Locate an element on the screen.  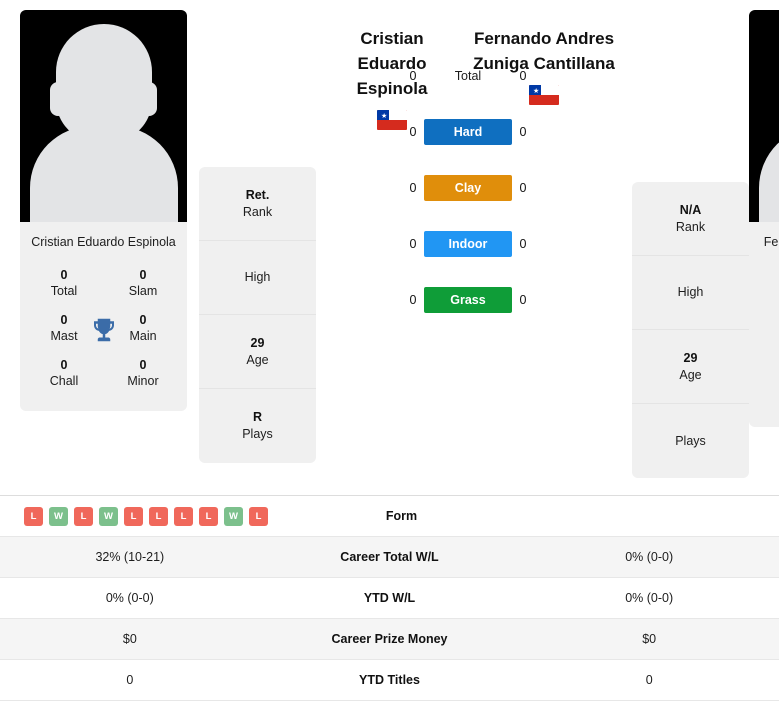
table-row-ytd-titles: 0 YTD Titles 0 is located at coordinates (389, 680).